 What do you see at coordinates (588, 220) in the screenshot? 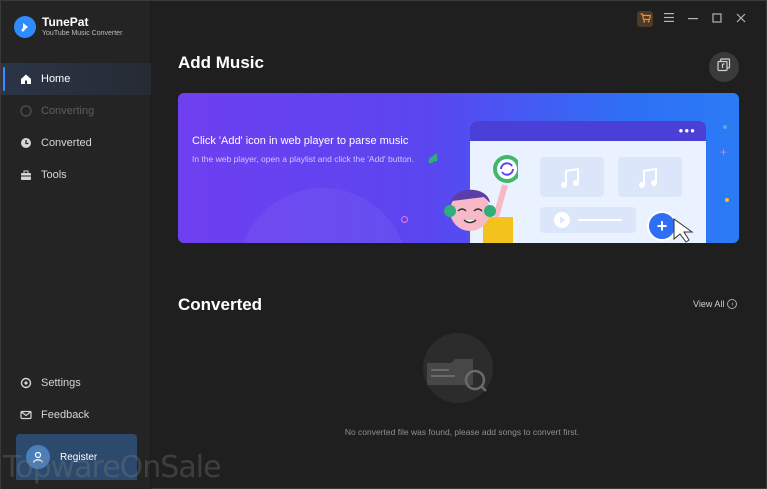
I see `player-tile` at bounding box center [588, 220].